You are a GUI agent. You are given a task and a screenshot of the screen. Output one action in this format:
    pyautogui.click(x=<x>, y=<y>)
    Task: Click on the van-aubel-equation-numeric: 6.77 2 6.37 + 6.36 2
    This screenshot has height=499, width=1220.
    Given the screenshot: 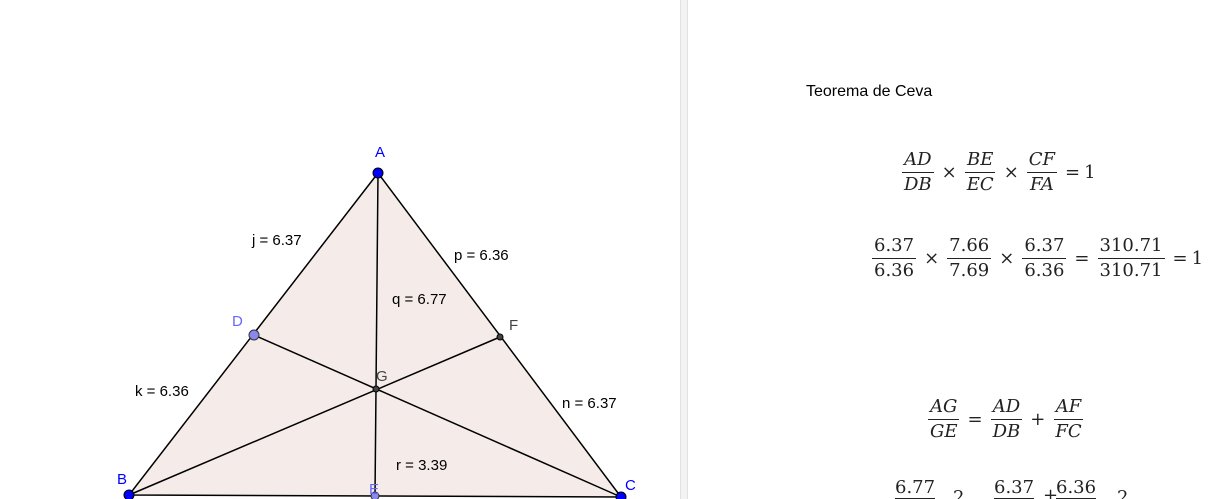 What is the action you would take?
    pyautogui.click(x=1025, y=487)
    